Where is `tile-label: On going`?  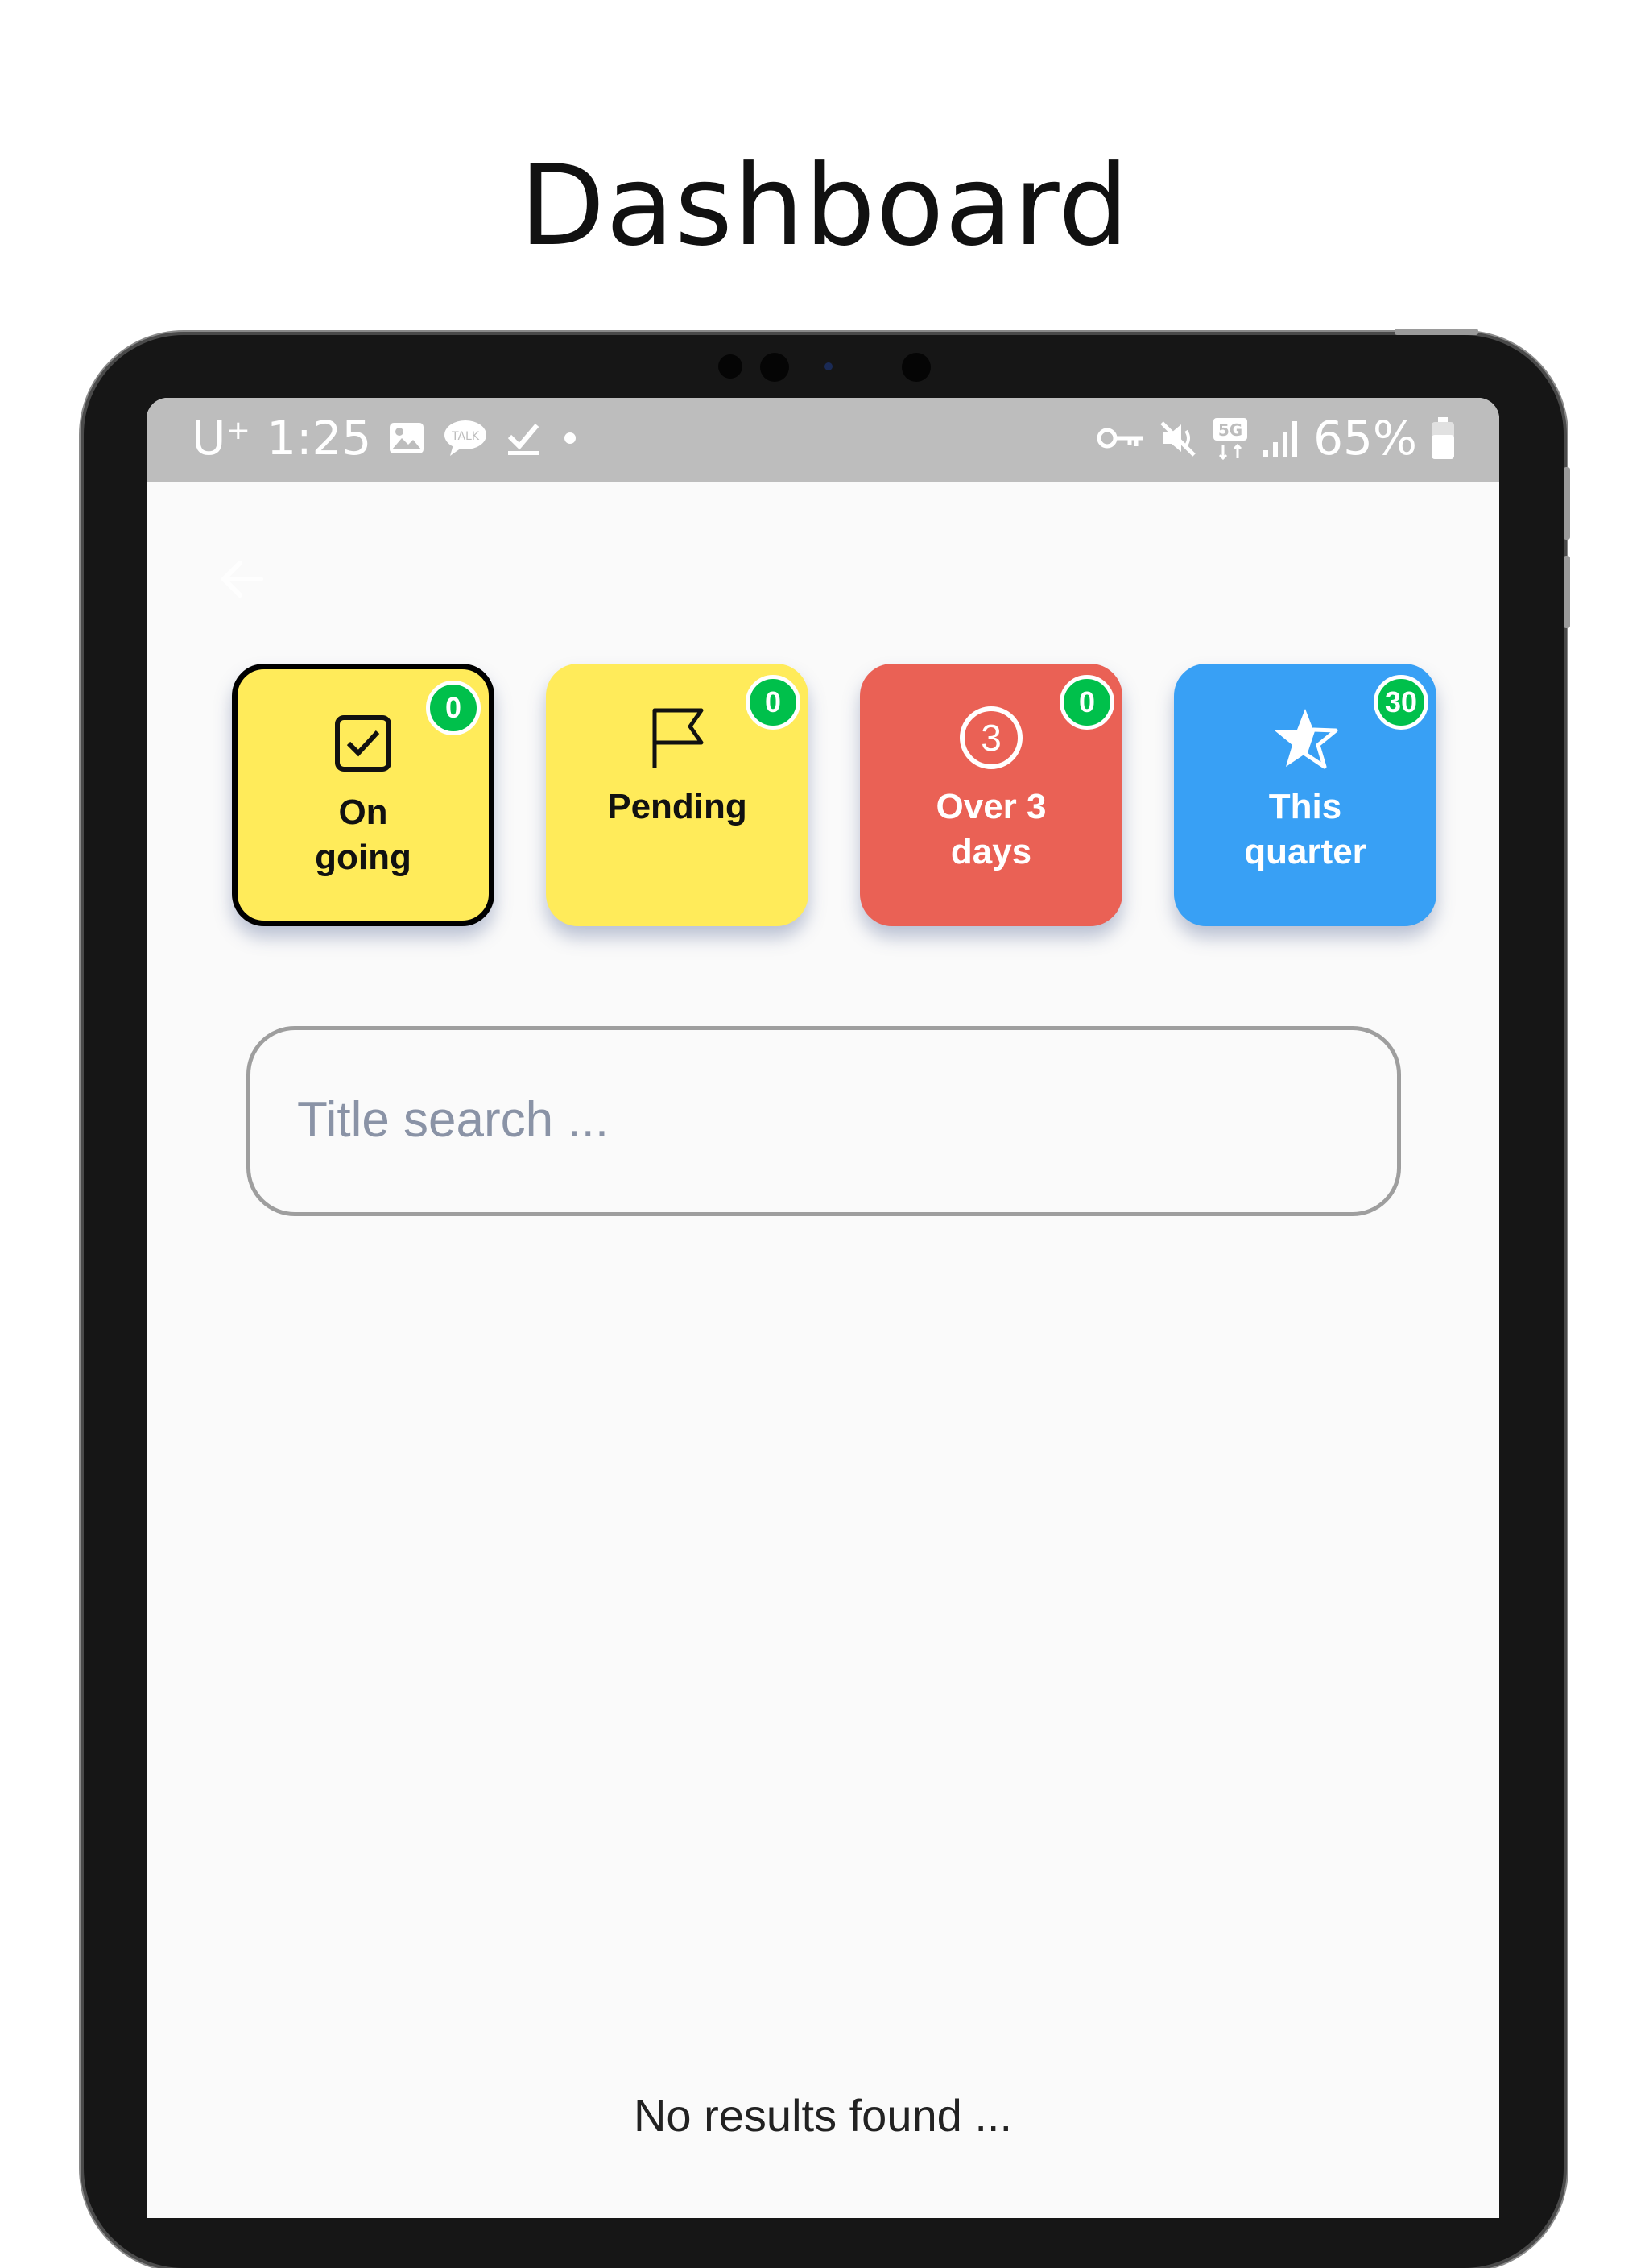 tile-label: On going is located at coordinates (363, 835).